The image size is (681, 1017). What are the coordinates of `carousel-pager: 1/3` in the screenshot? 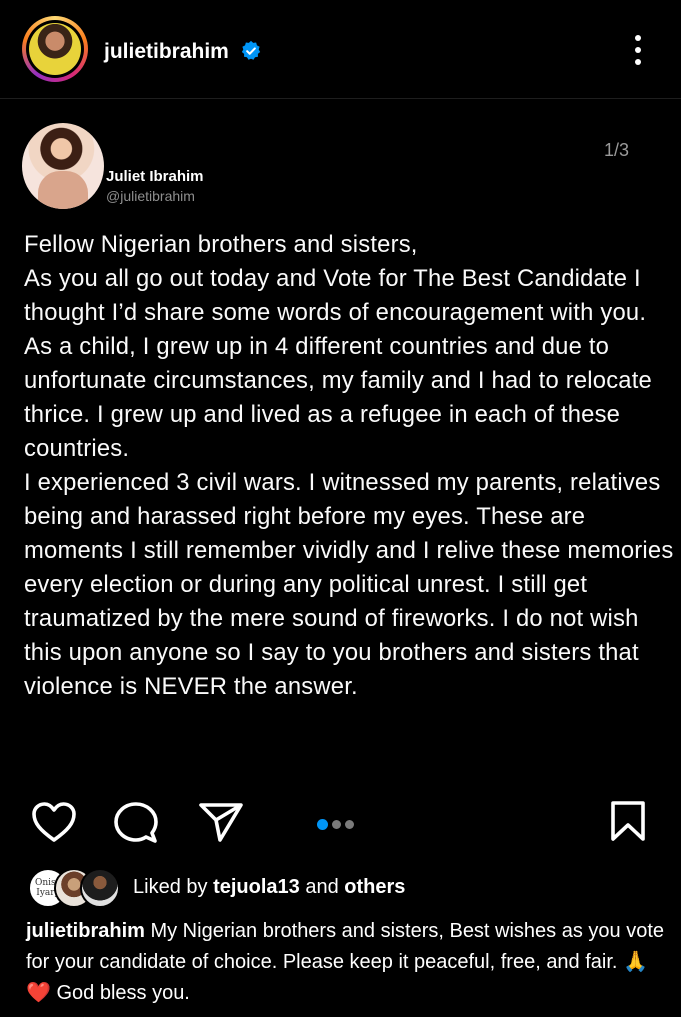 It's located at (617, 150).